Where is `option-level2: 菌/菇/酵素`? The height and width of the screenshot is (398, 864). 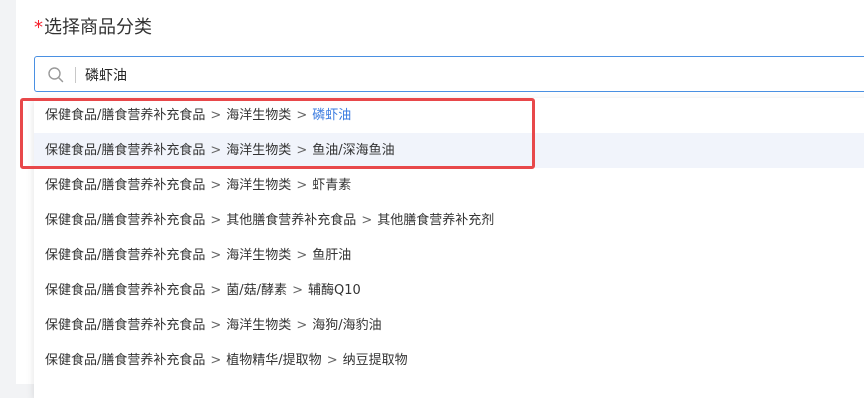 option-level2: 菌/菇/酵素 is located at coordinates (257, 290).